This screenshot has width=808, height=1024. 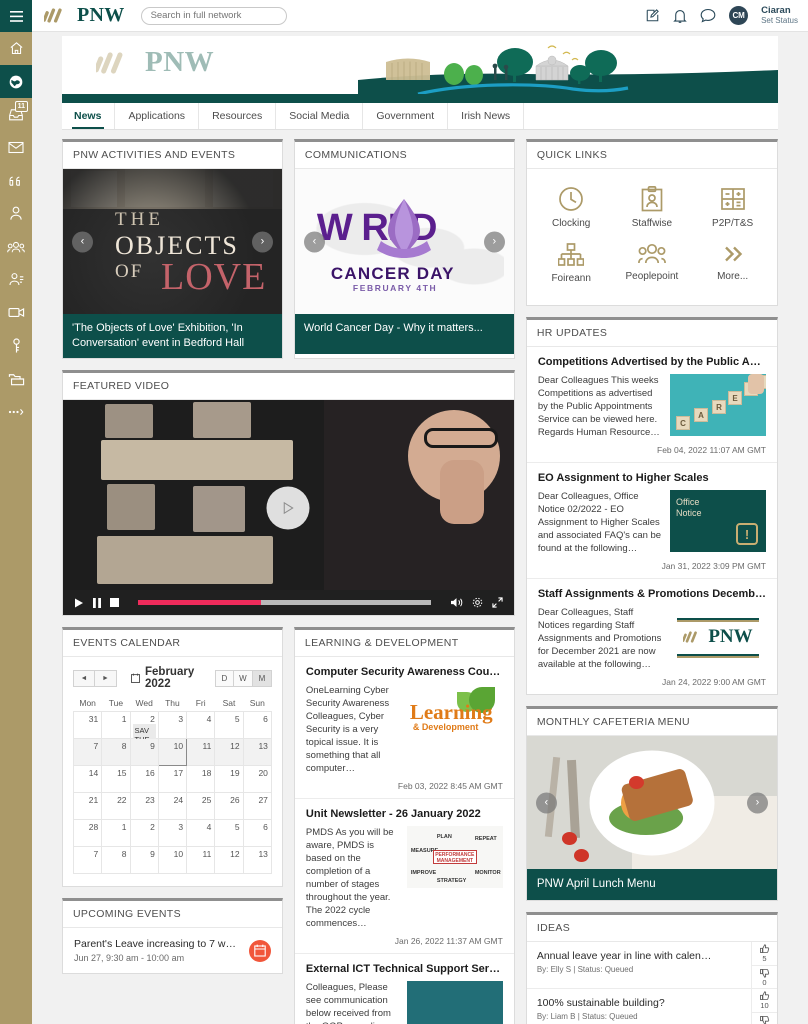 I want to click on banner-logo: PNW, so click(x=155, y=62).